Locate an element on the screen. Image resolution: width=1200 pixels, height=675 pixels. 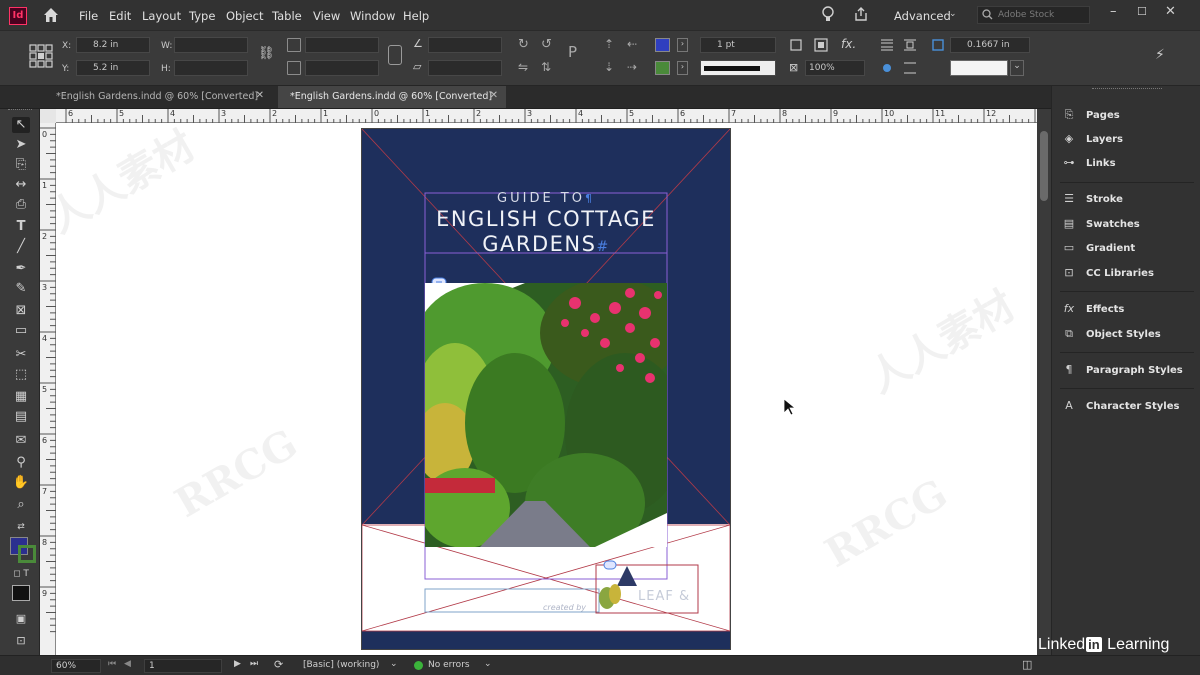
rotate-ccw-icon: ↺ is located at coordinates (546, 44).